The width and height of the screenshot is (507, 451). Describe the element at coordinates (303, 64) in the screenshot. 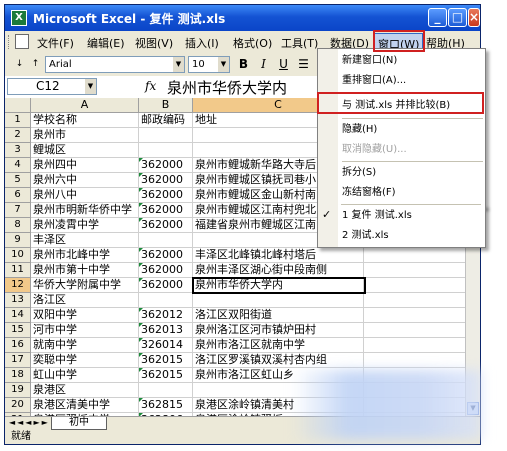

I see `align-left-icon: ☰` at that location.